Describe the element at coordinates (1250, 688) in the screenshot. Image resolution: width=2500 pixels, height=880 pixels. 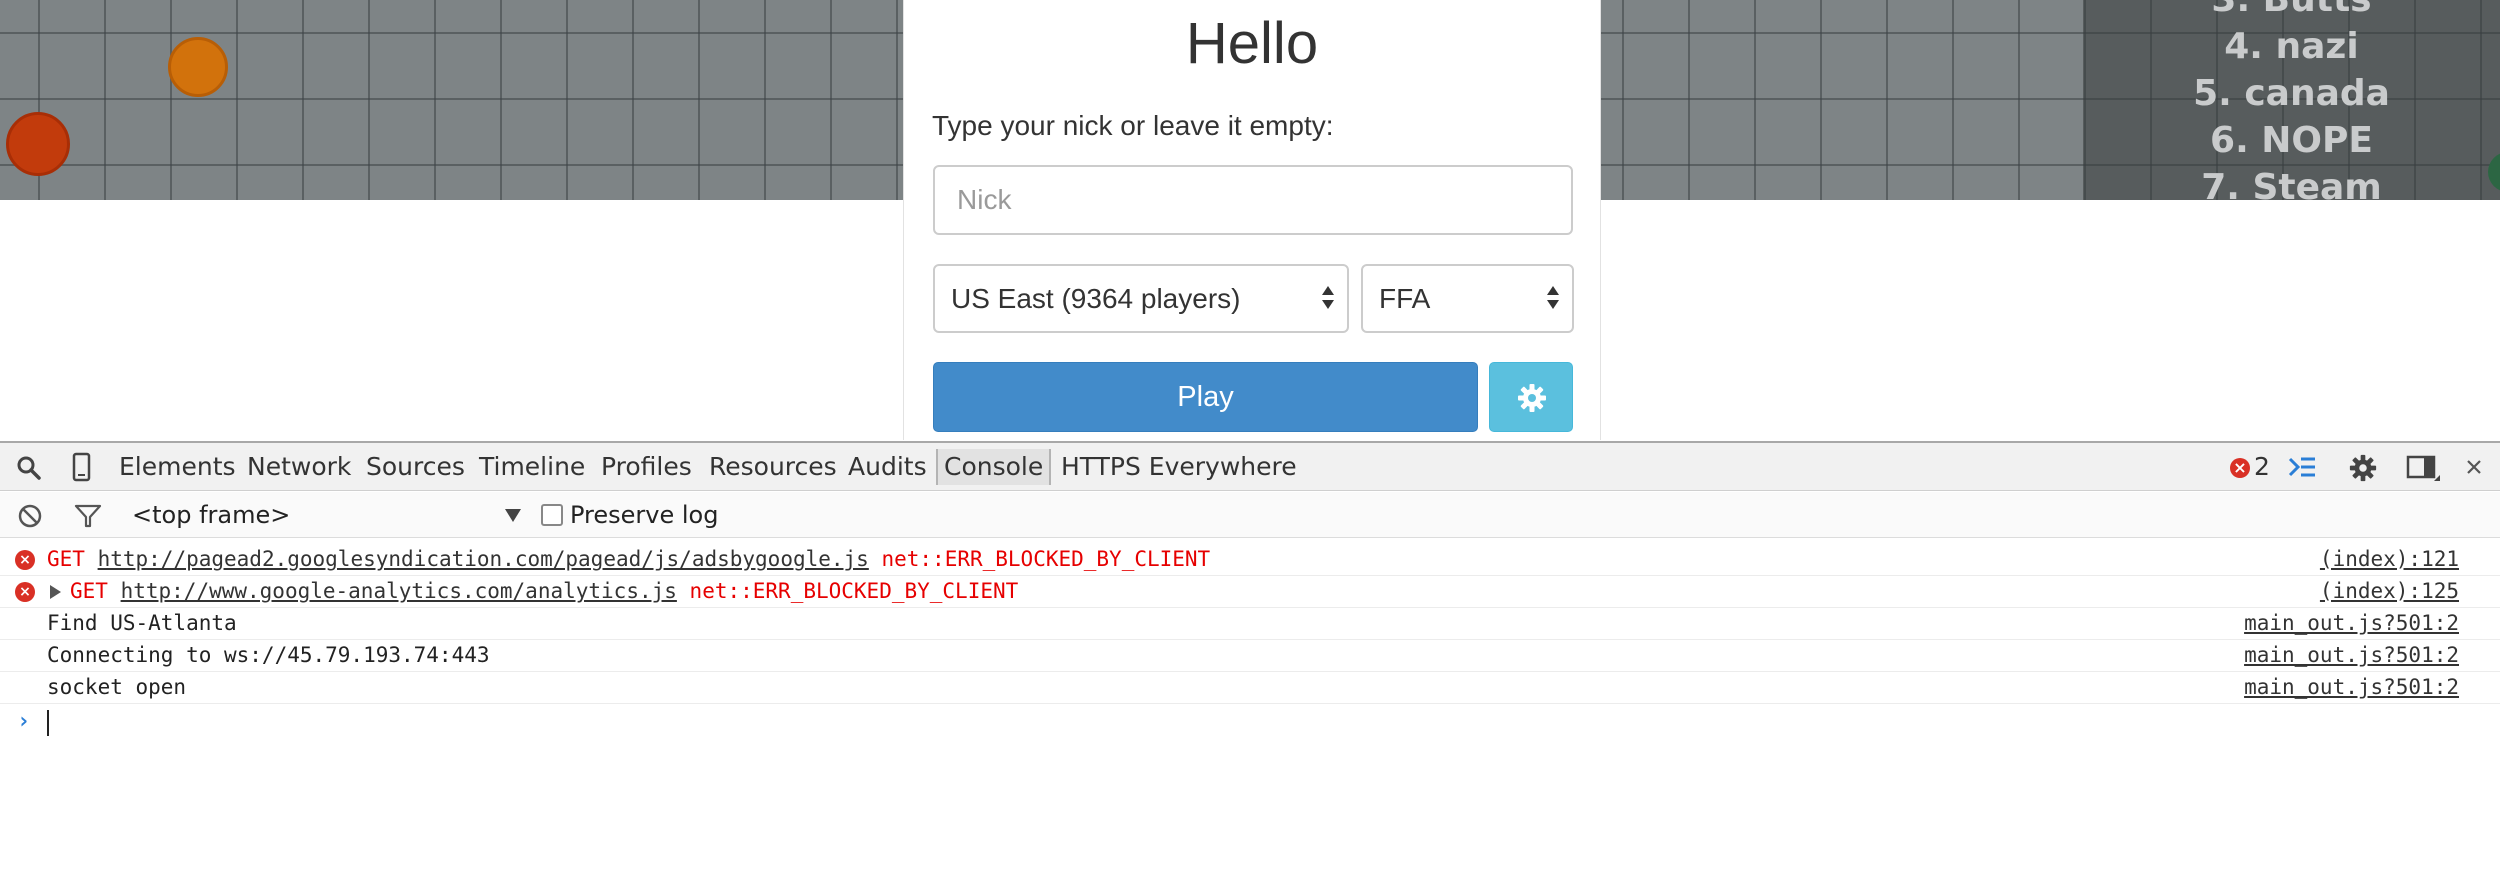
I see `console-log-row: socket open main_out.js?501:2` at that location.